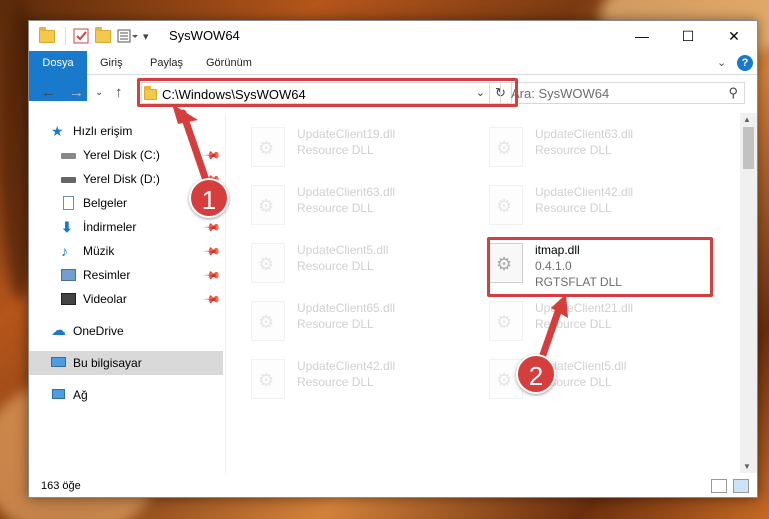  I want to click on callout-badge-2: 2, so click(536, 374).